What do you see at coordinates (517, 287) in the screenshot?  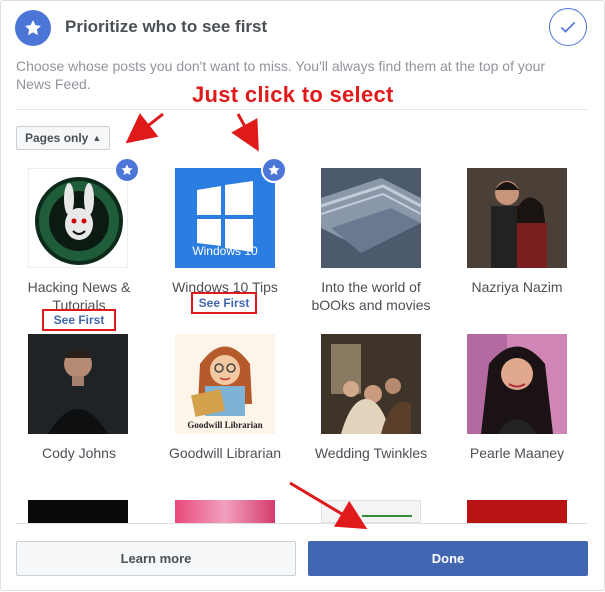 I see `page-name: Nazriya Nazim` at bounding box center [517, 287].